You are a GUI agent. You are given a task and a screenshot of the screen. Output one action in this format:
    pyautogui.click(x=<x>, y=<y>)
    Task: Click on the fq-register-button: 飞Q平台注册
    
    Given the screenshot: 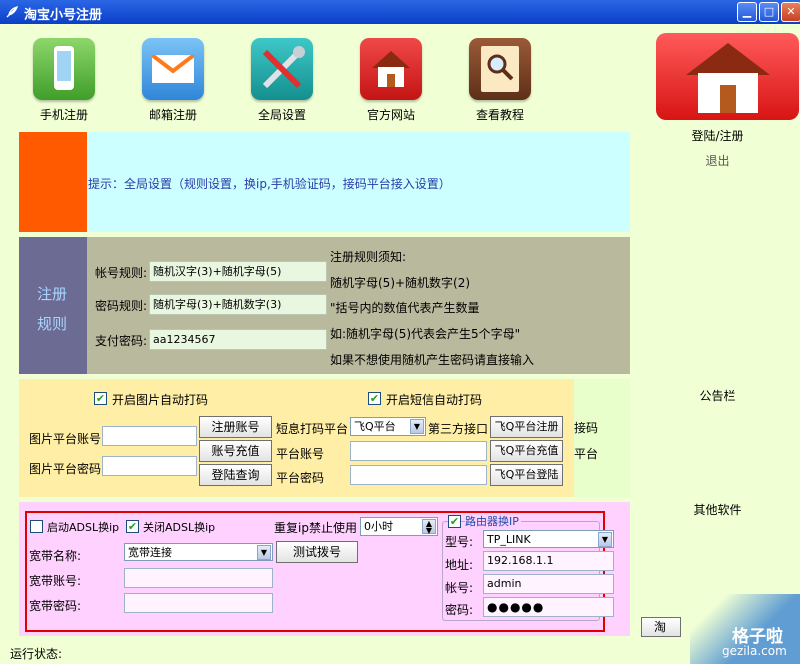 What is the action you would take?
    pyautogui.click(x=526, y=427)
    